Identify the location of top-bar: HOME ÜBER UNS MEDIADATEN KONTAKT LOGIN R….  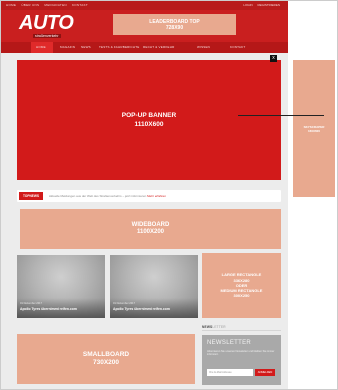
(144, 5).